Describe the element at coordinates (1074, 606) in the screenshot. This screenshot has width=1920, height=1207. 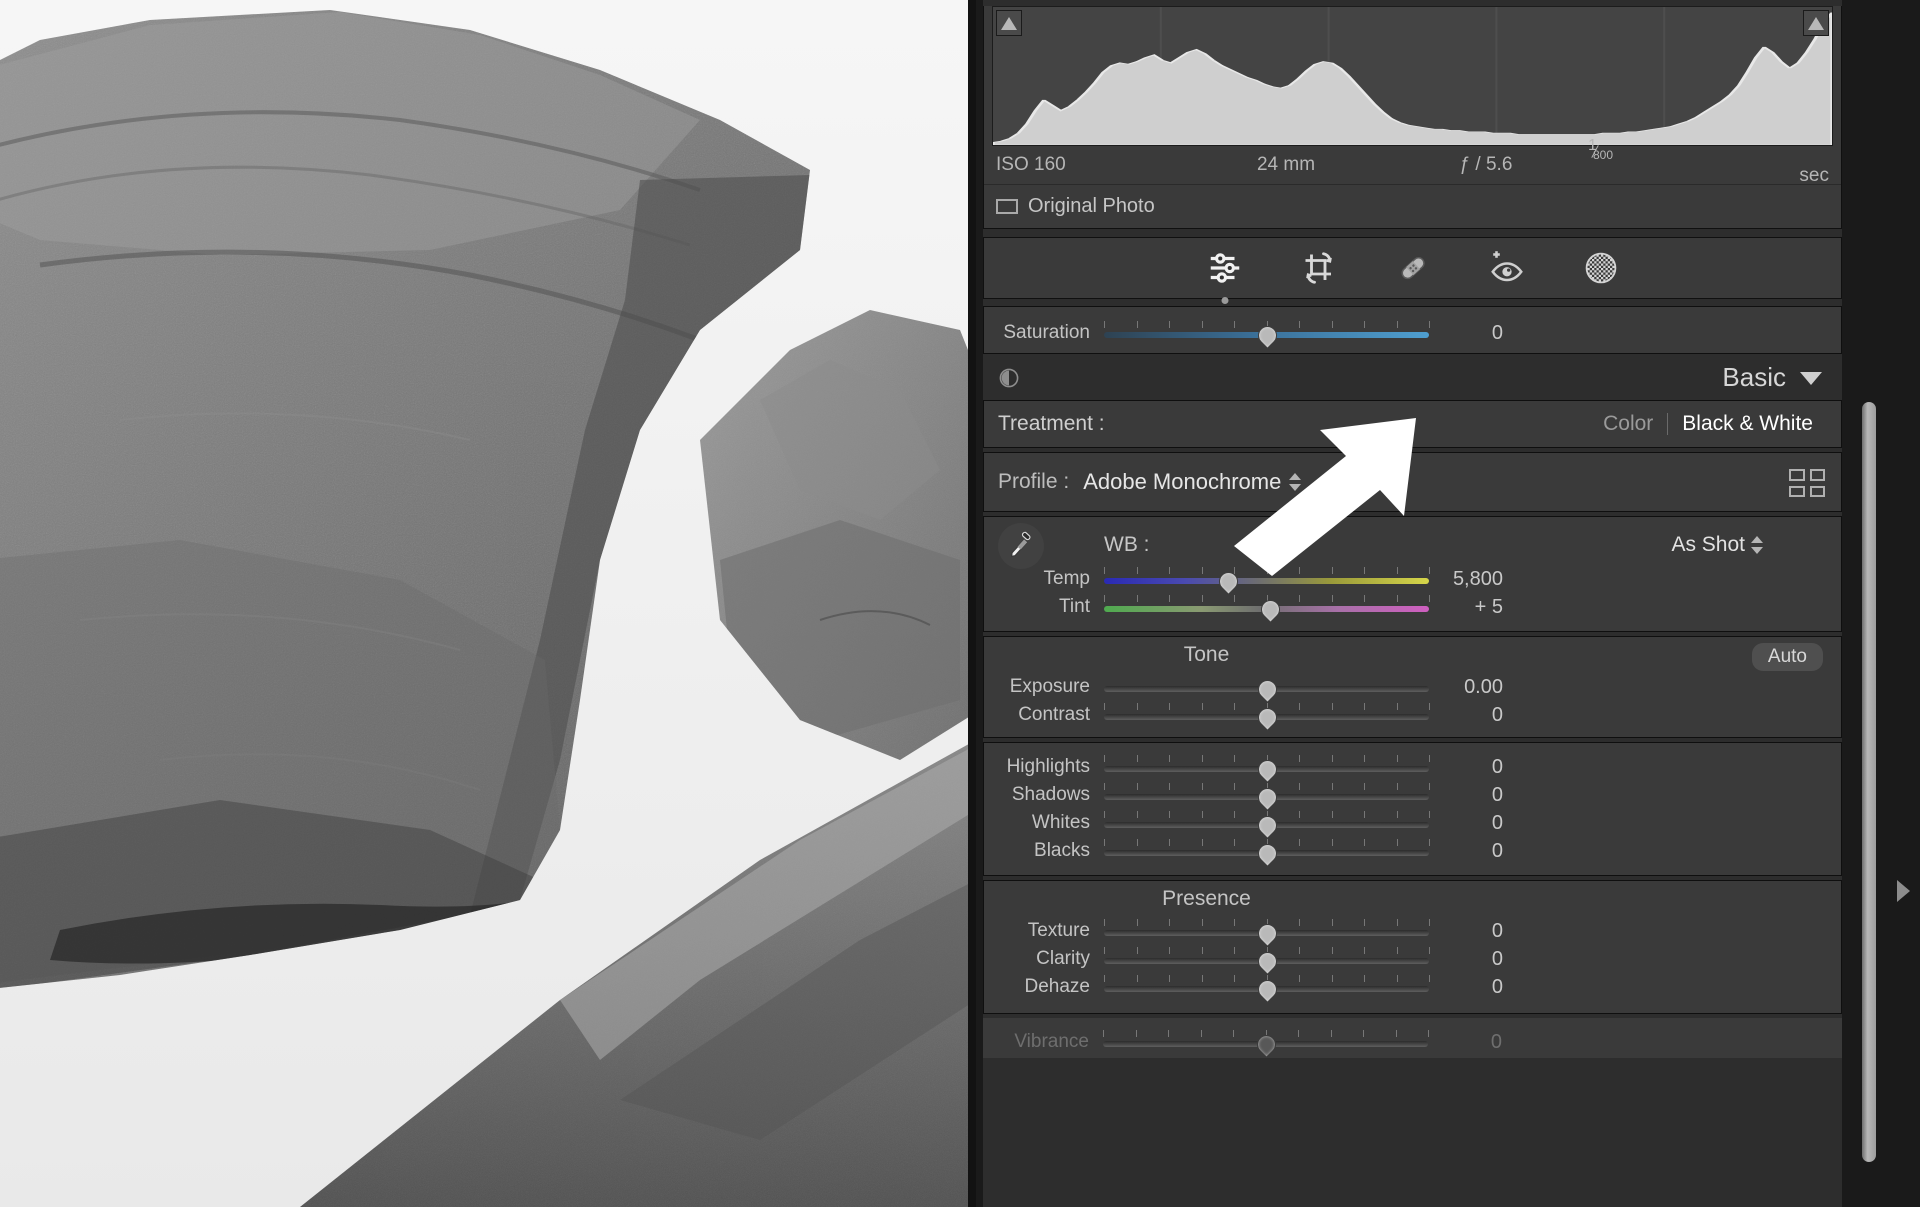
I see `tint-label: Tint` at that location.